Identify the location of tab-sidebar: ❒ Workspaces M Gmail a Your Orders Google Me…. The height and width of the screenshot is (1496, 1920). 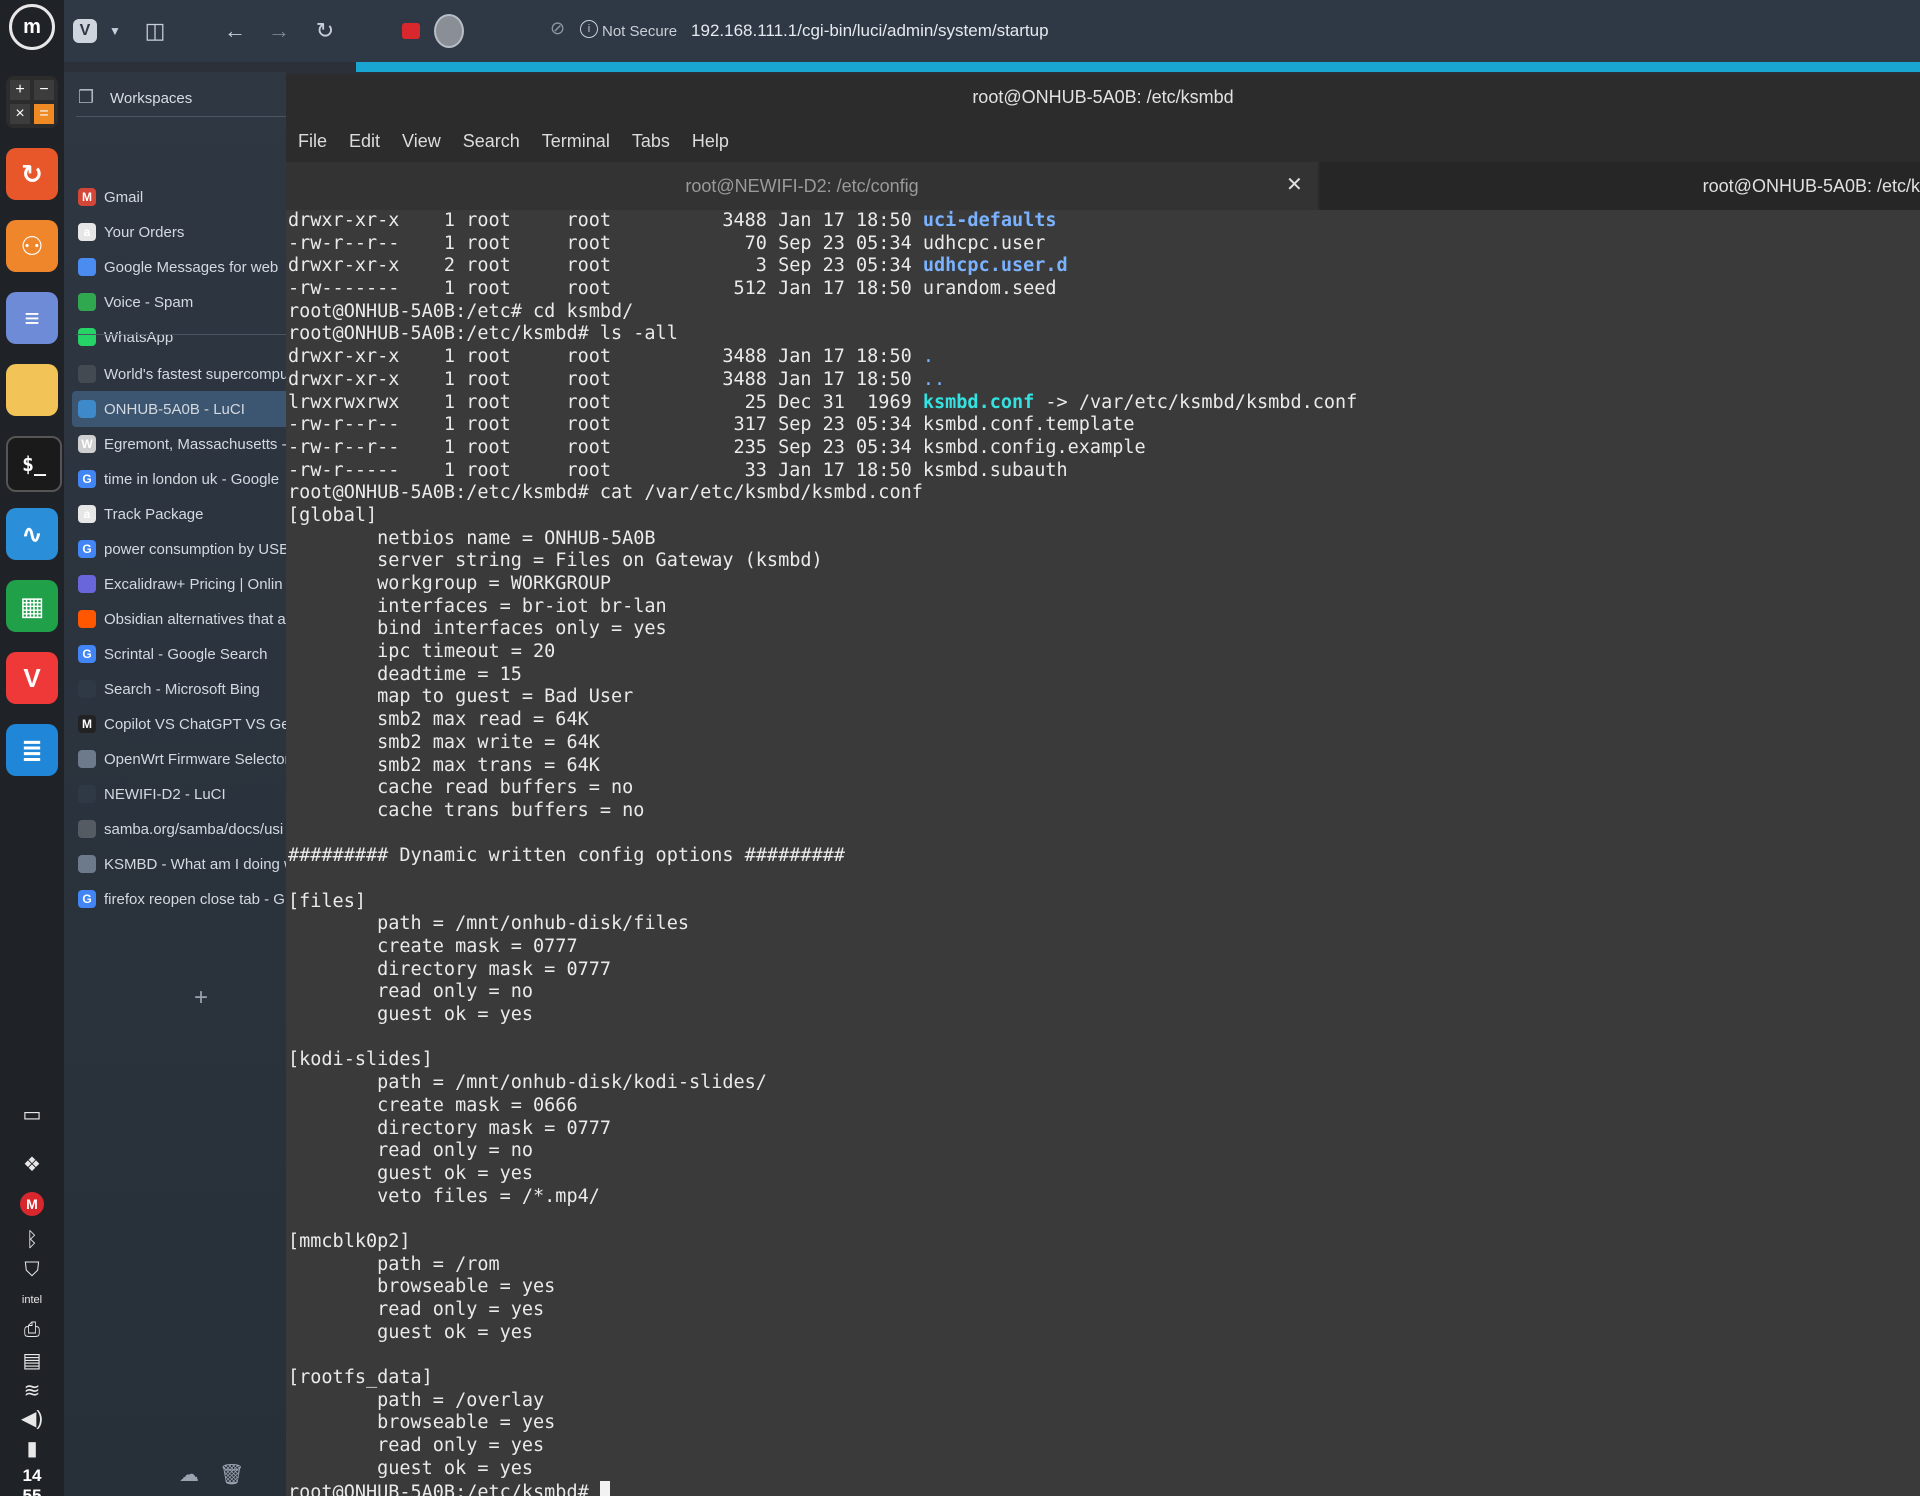
(175, 784).